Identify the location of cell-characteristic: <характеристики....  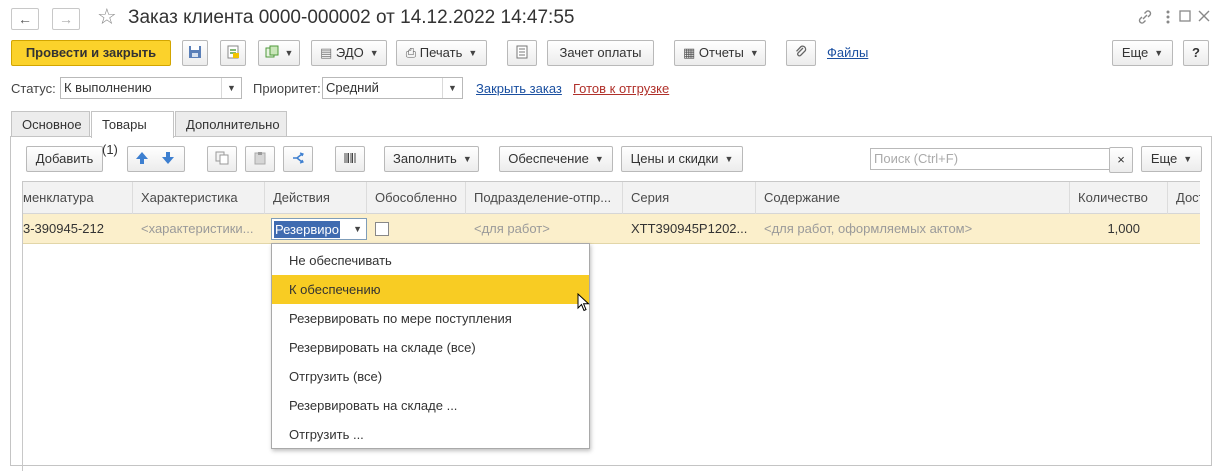
(199, 229).